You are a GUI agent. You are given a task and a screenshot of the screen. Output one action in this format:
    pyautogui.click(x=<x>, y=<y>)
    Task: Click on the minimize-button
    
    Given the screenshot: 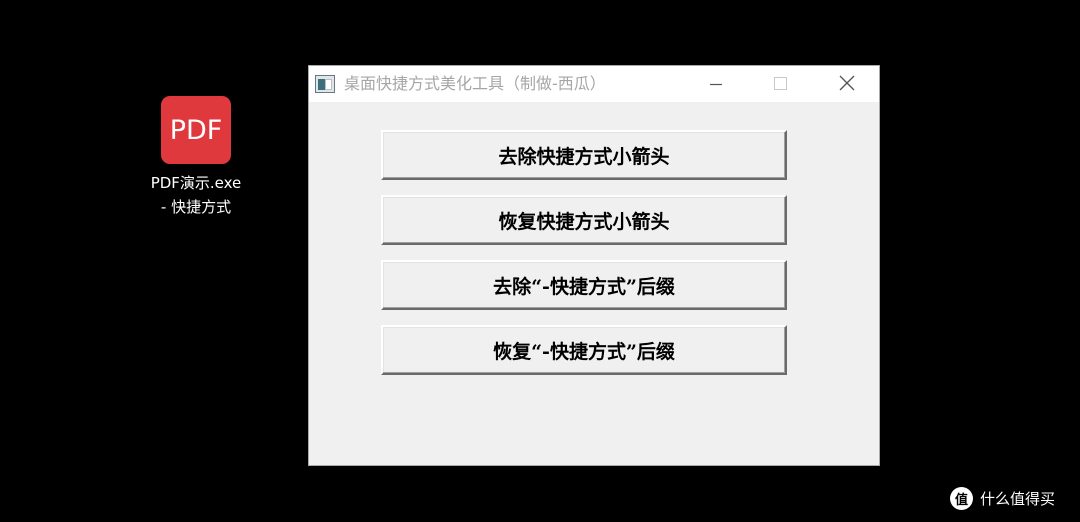 What is the action you would take?
    pyautogui.click(x=716, y=84)
    